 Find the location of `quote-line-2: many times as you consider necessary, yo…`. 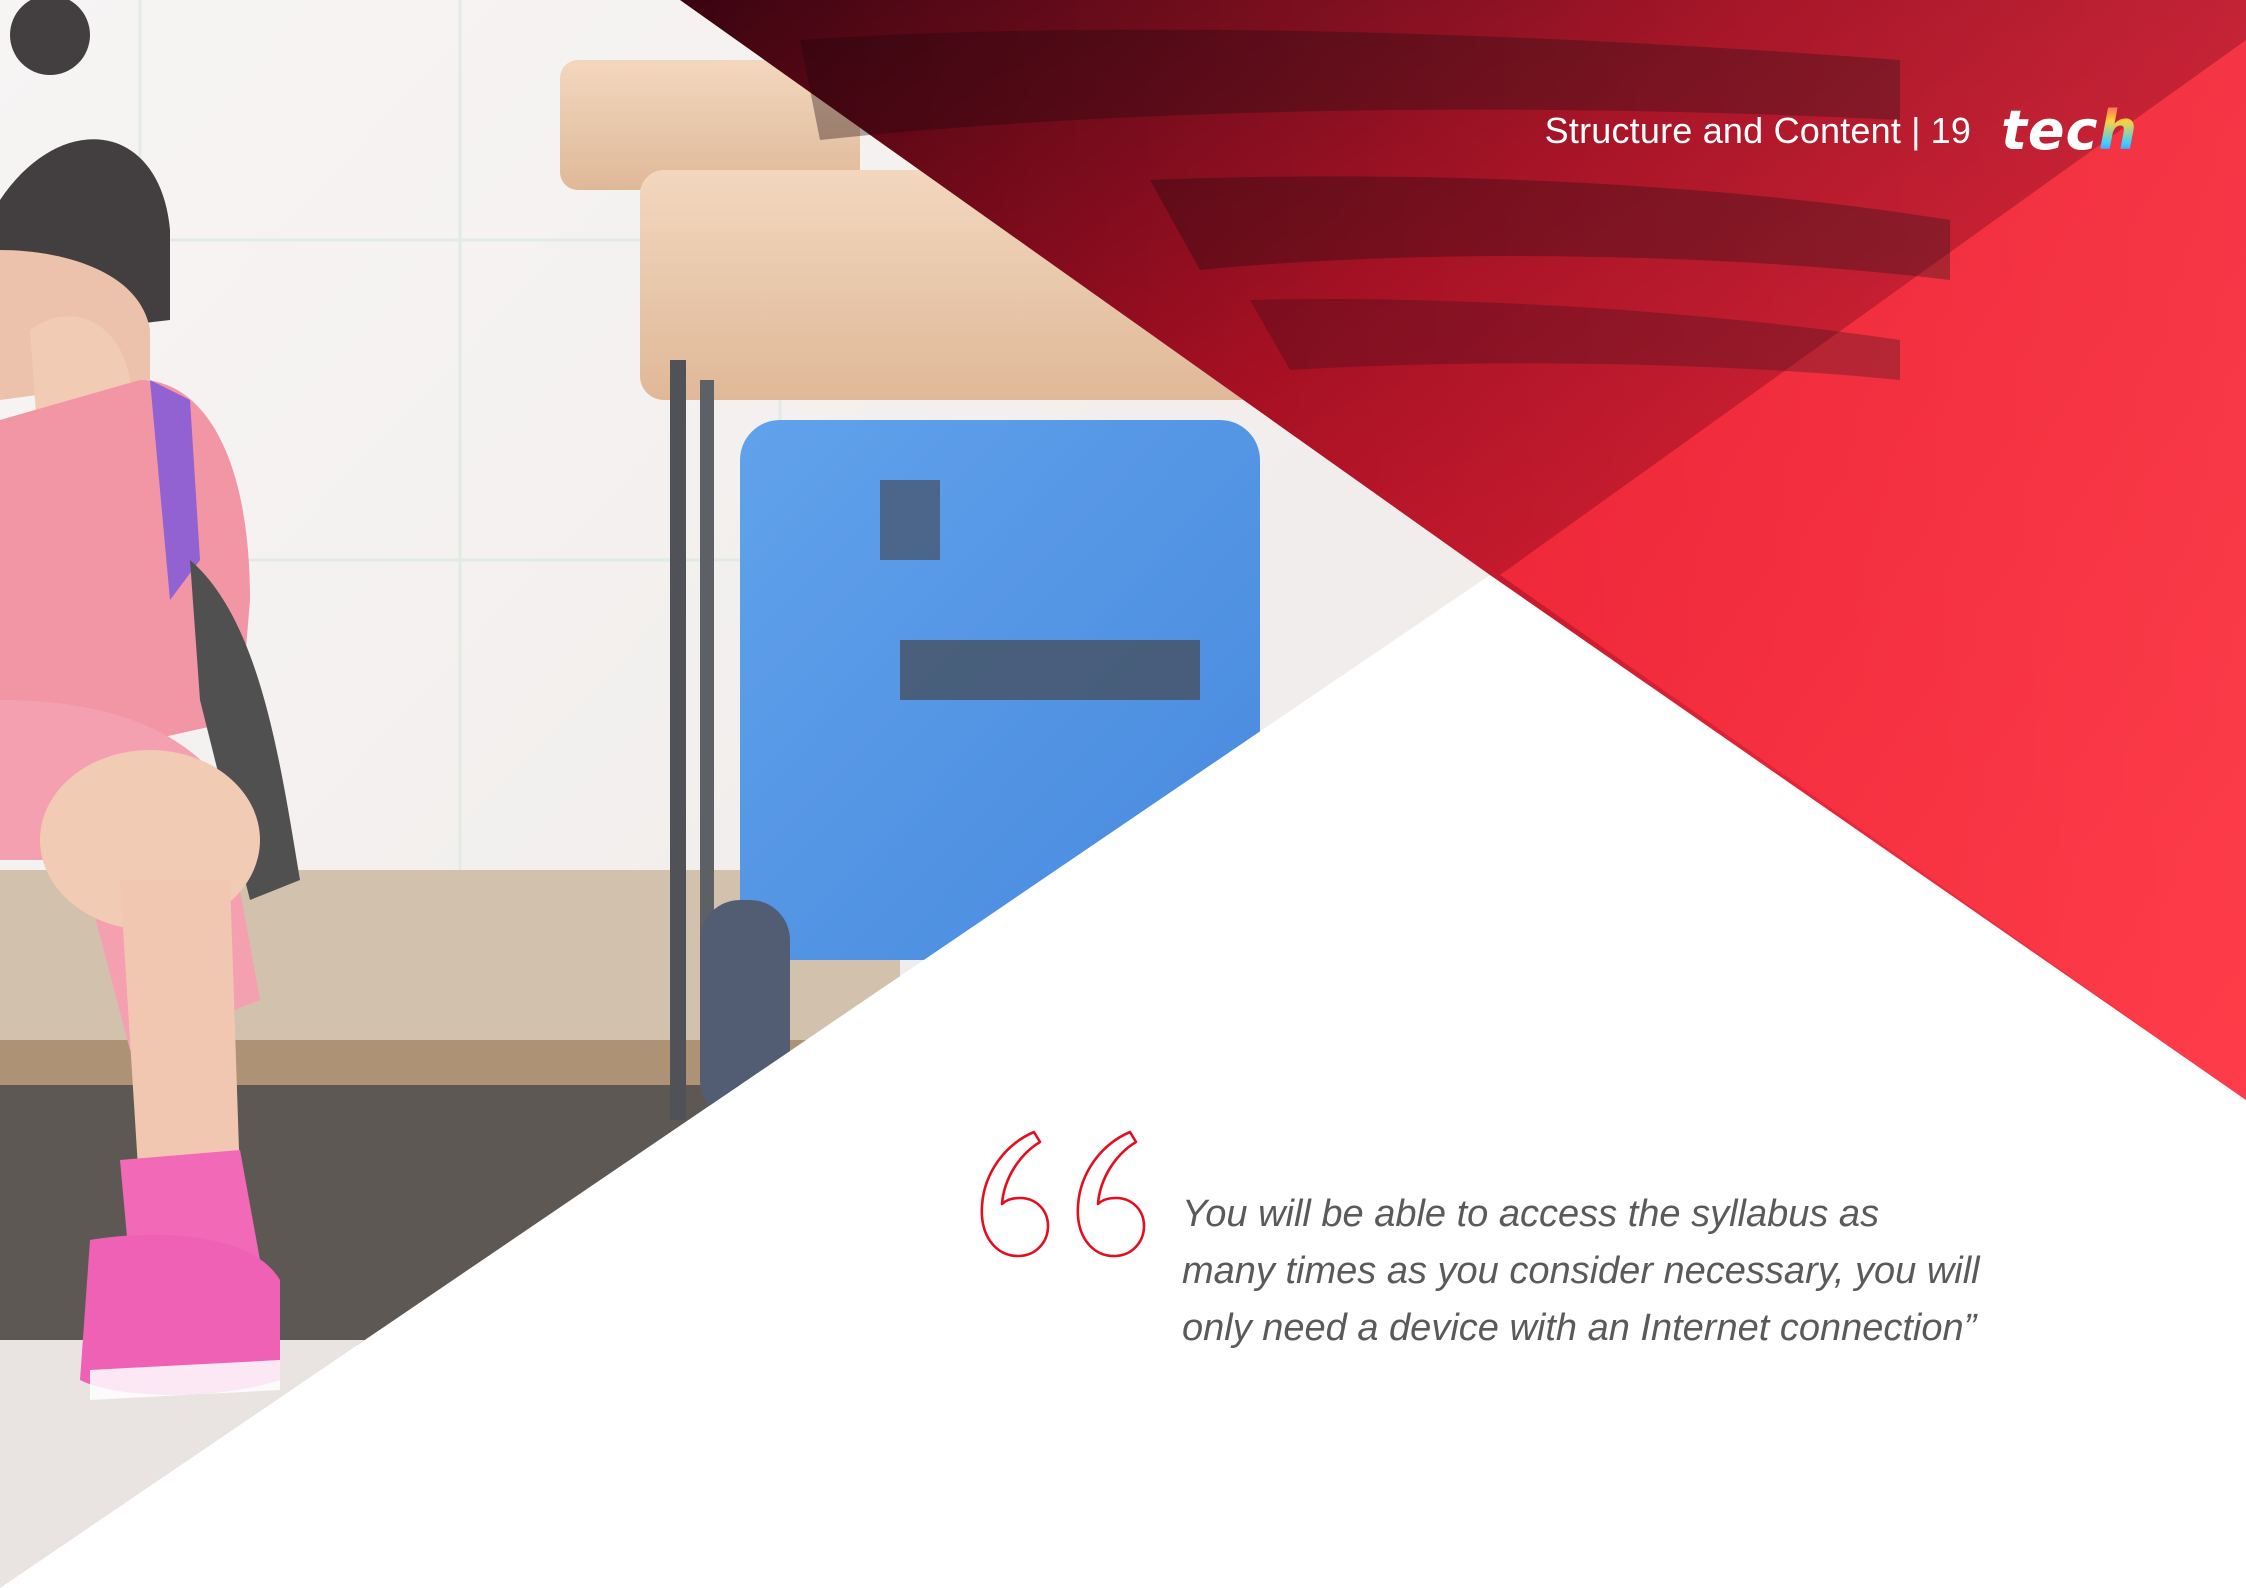

quote-line-2: many times as you consider necessary, yo… is located at coordinates (1581, 1271).